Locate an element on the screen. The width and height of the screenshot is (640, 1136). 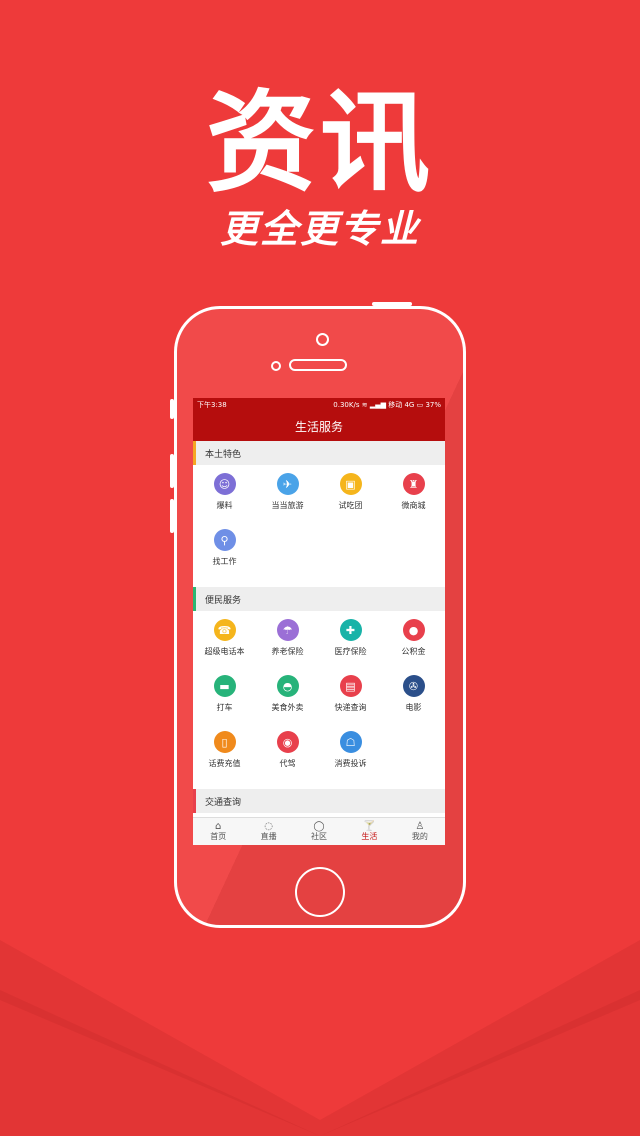
life-icon: 🍸 is located at coordinates (369, 826).